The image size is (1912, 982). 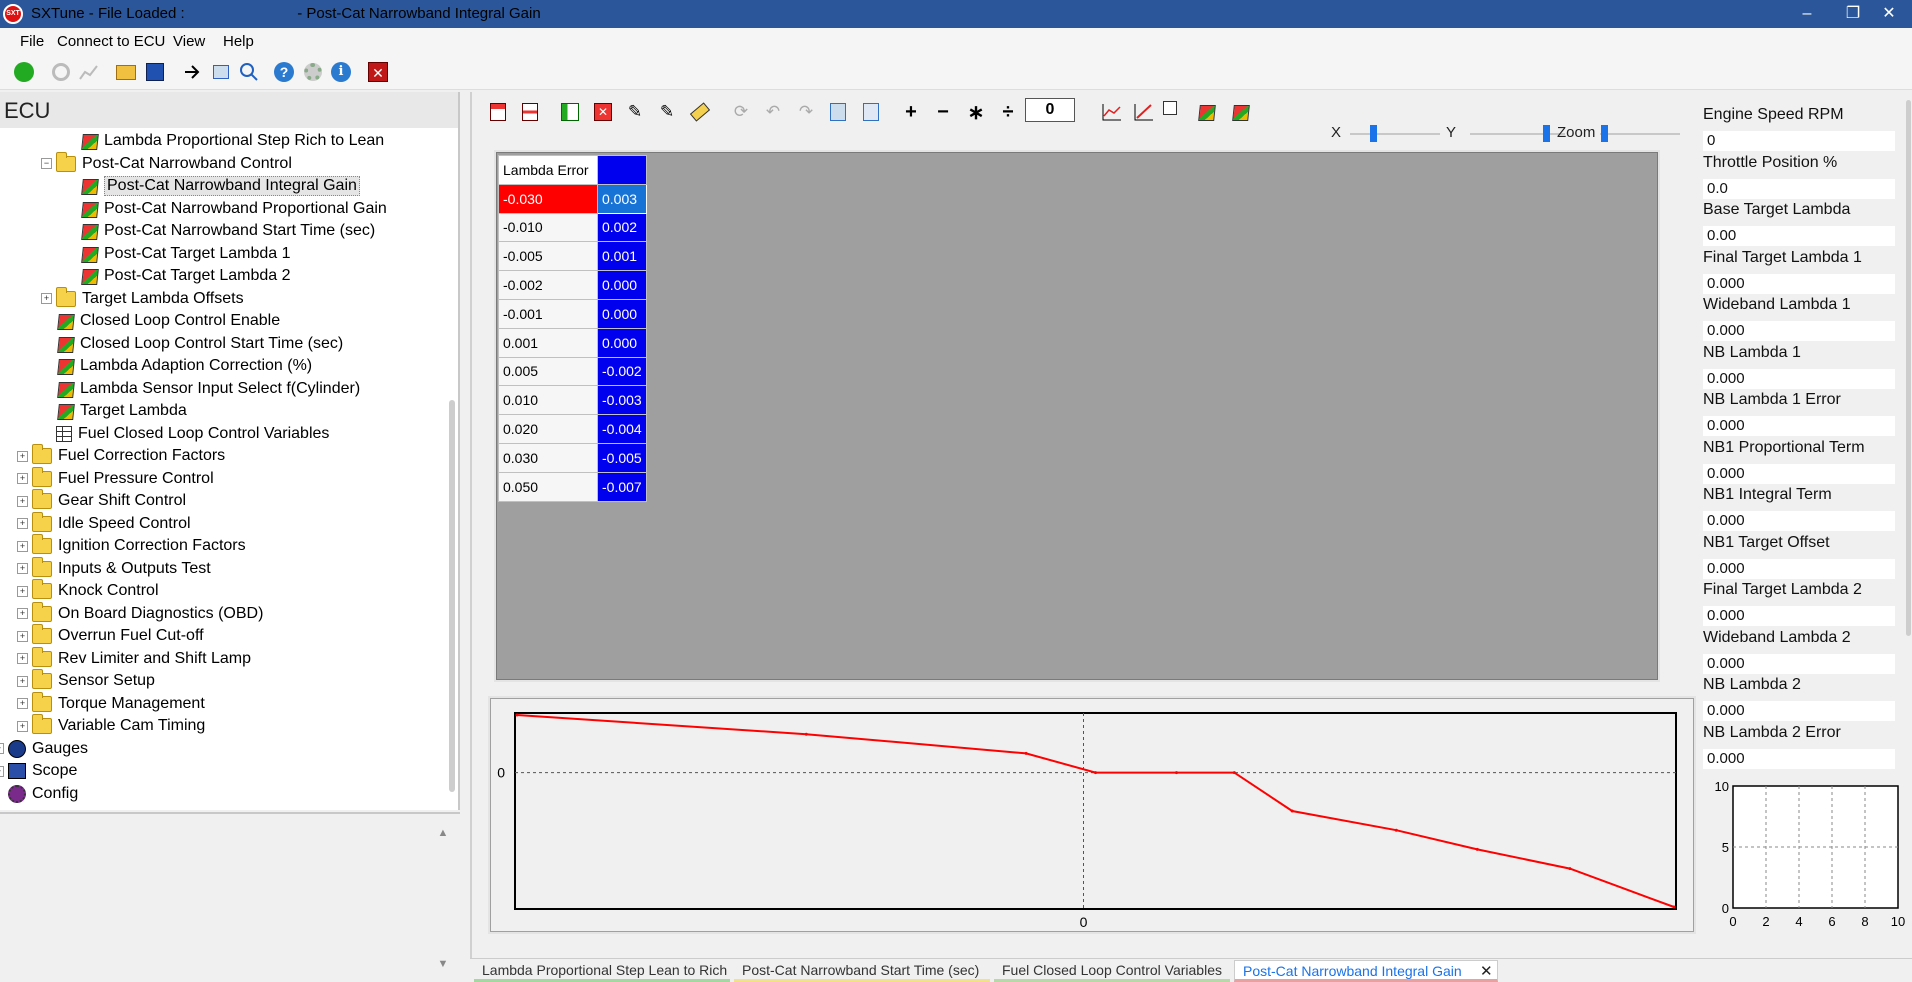 What do you see at coordinates (131, 545) in the screenshot?
I see `tree-item: + Ignition Correction Factors` at bounding box center [131, 545].